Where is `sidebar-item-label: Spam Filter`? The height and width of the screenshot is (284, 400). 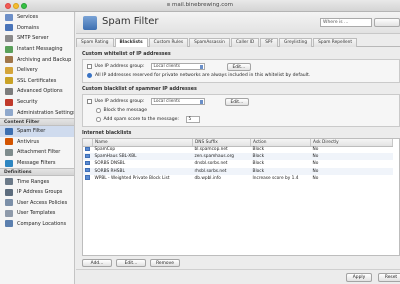
sidebar-item-label: Spam Filter is located at coordinates (31, 131).